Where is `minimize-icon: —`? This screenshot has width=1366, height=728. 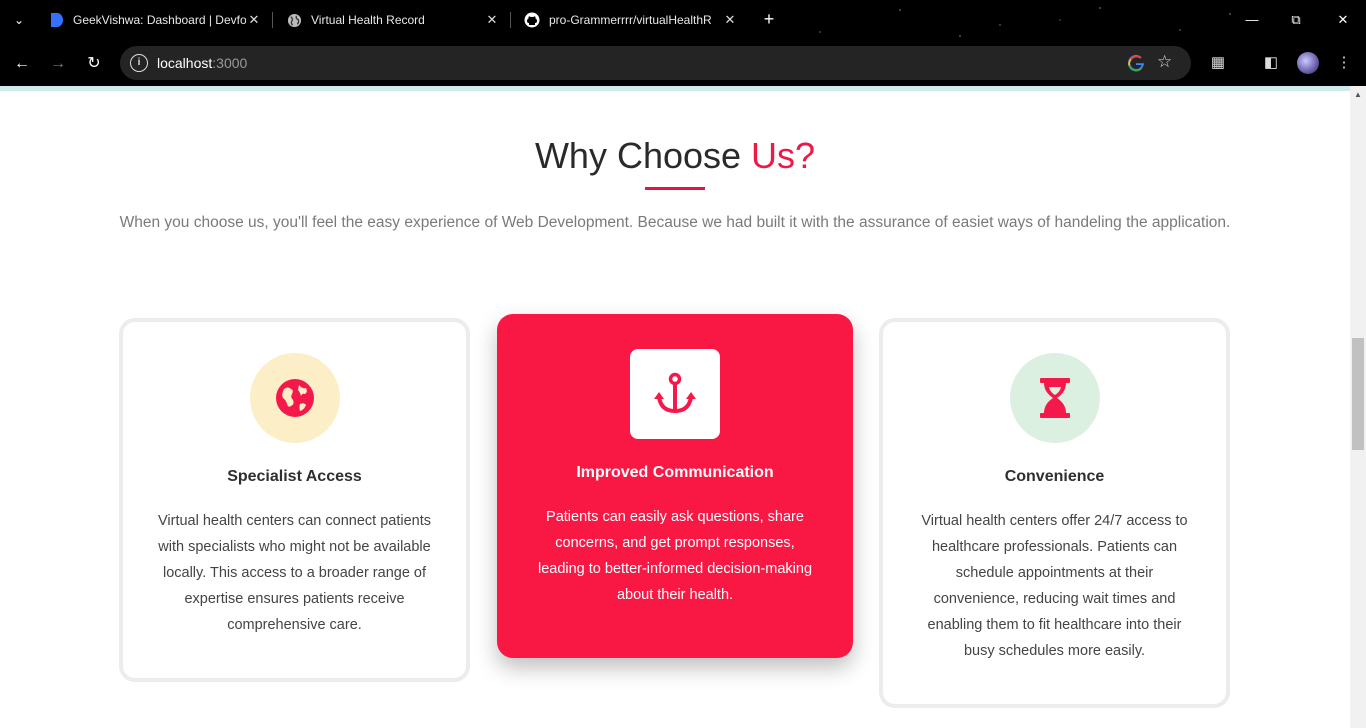 minimize-icon: — is located at coordinates (1252, 20).